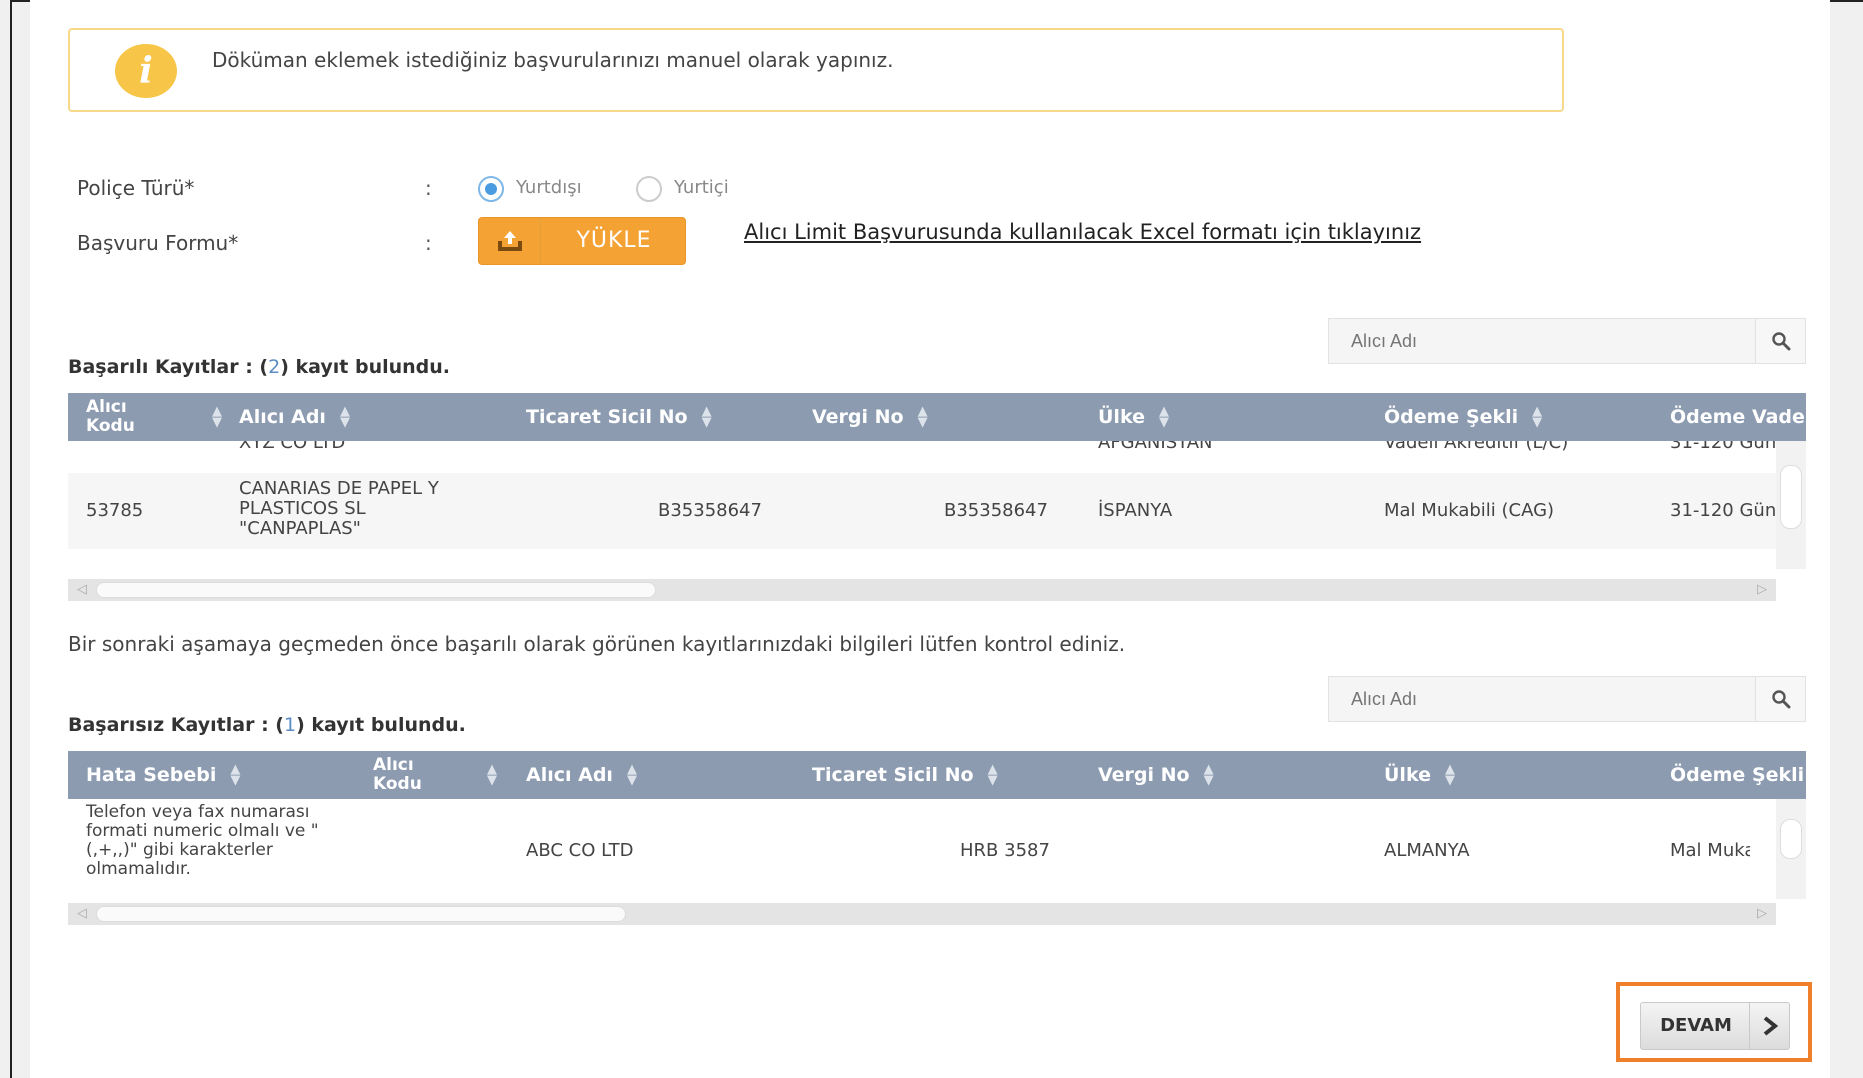  I want to click on cell-odeme-sekli: Mal Mukabili (CAG), so click(1469, 510).